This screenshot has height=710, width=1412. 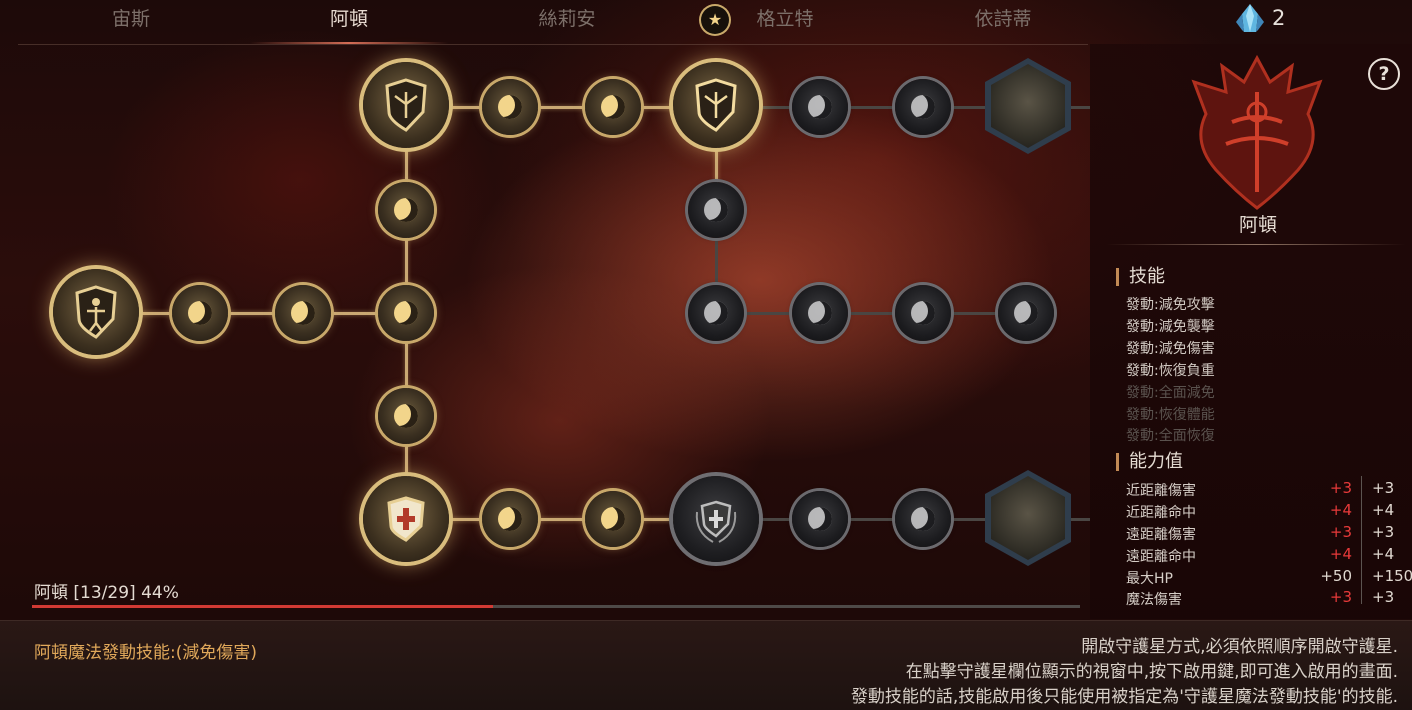 What do you see at coordinates (1003, 22) in the screenshot?
I see `tab-yishidi: 依詩蒂` at bounding box center [1003, 22].